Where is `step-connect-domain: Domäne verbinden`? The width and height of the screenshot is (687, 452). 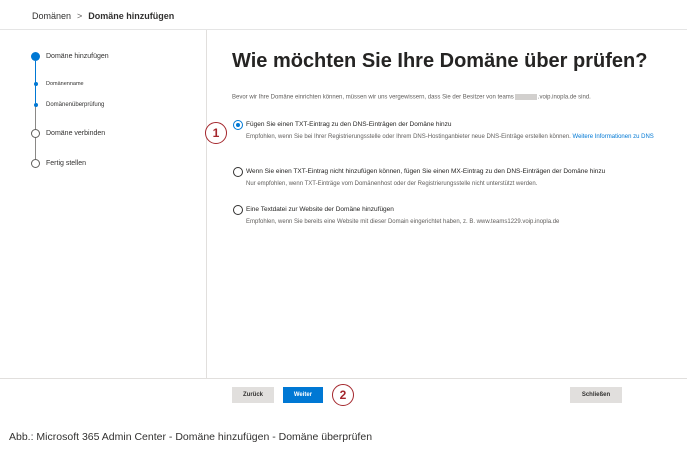 step-connect-domain: Domäne verbinden is located at coordinates (76, 133).